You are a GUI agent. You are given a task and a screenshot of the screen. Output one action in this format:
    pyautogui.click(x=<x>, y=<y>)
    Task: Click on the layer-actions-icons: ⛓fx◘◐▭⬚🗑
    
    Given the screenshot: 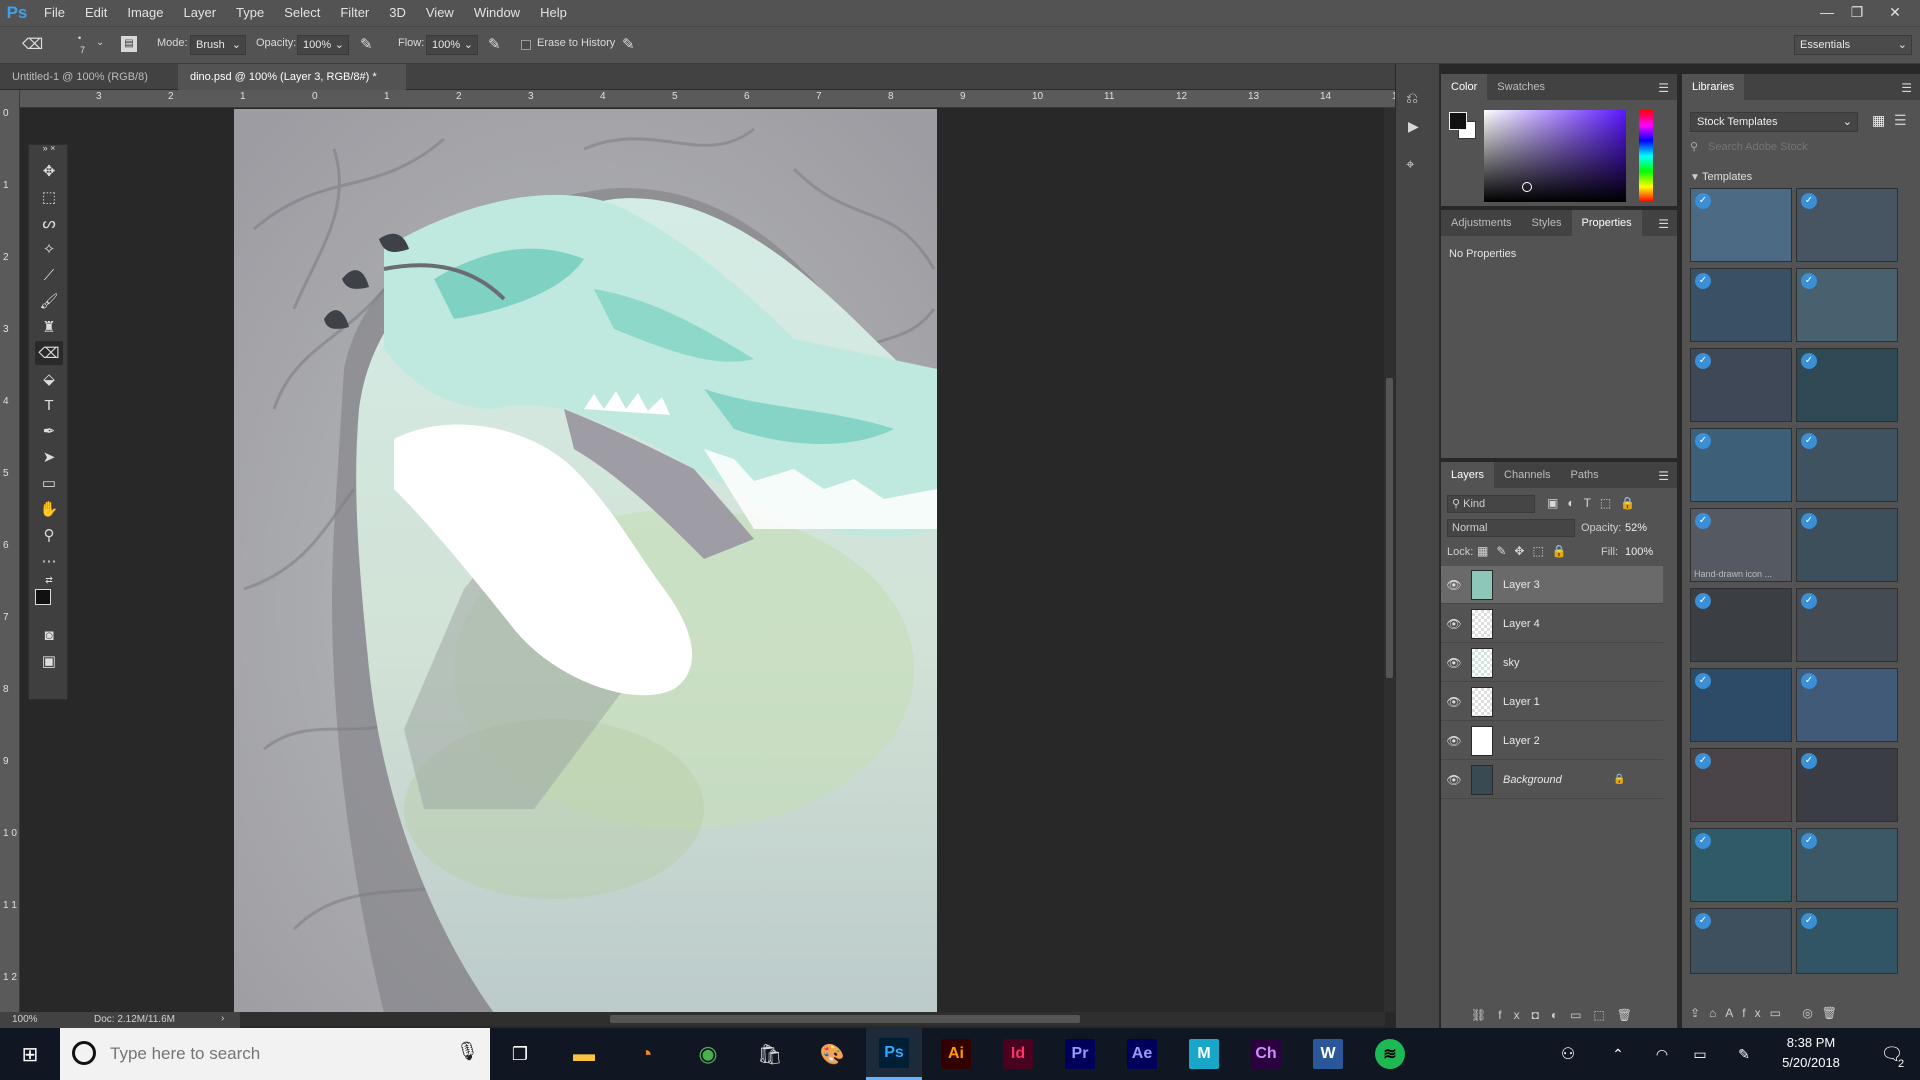 What is the action you would take?
    pyautogui.click(x=1557, y=1015)
    